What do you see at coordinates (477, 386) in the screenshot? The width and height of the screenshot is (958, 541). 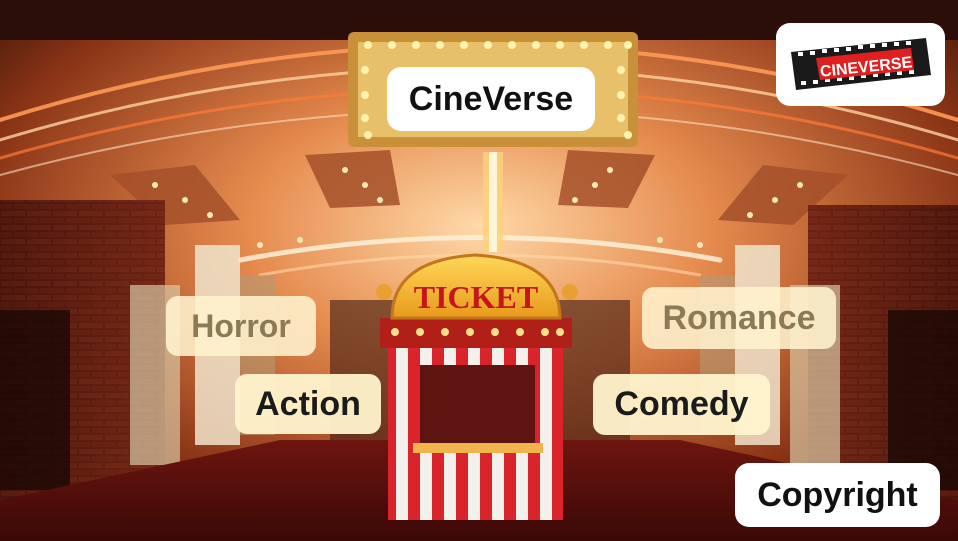 I see `ticket-booth: TICKET` at bounding box center [477, 386].